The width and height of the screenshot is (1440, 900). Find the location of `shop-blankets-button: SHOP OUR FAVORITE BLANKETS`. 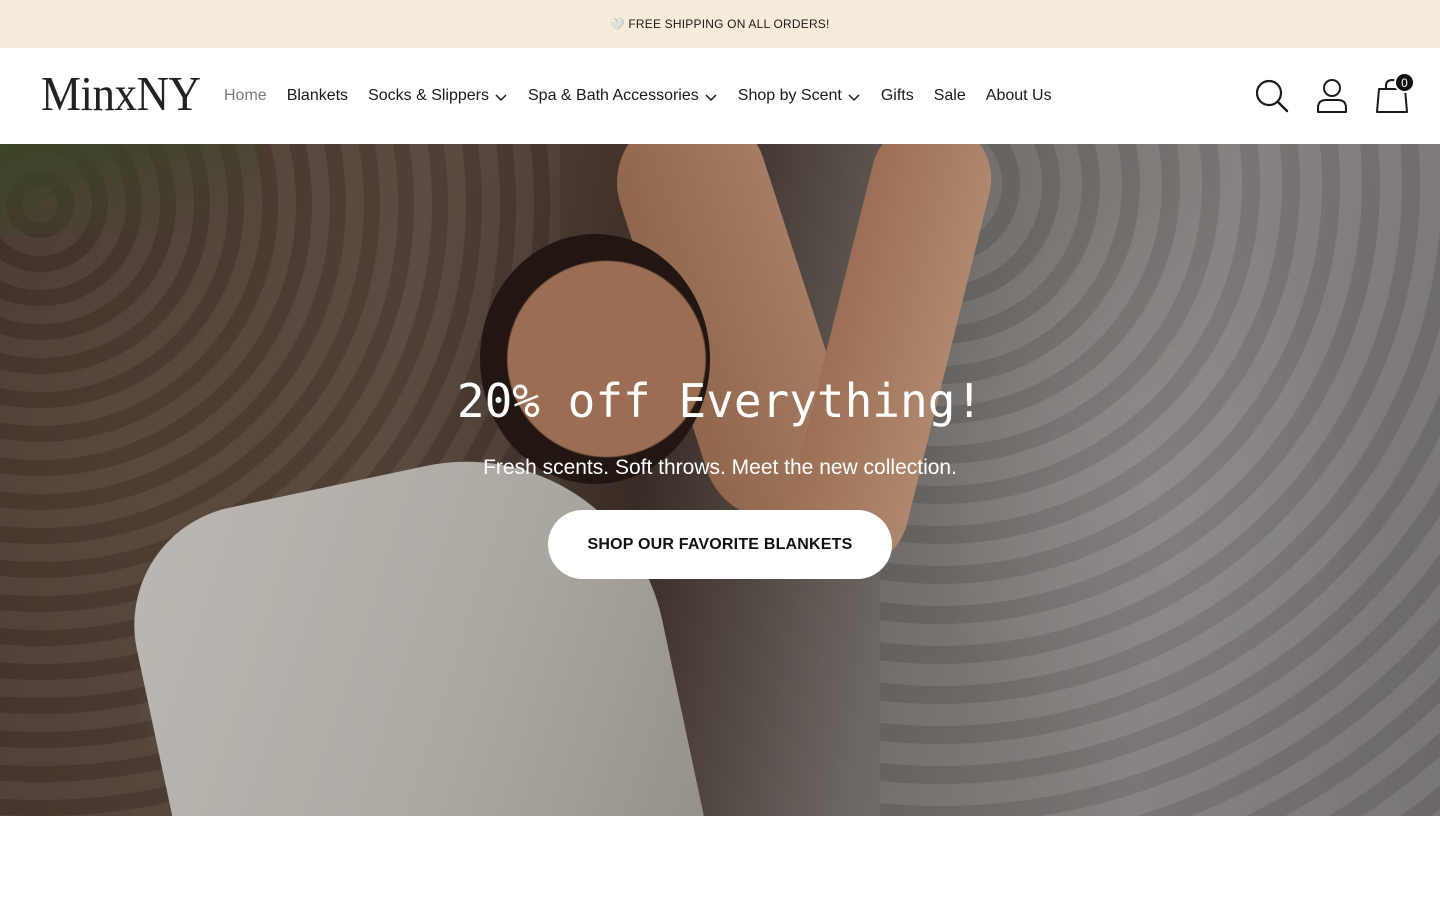

shop-blankets-button: SHOP OUR FAVORITE BLANKETS is located at coordinates (720, 544).